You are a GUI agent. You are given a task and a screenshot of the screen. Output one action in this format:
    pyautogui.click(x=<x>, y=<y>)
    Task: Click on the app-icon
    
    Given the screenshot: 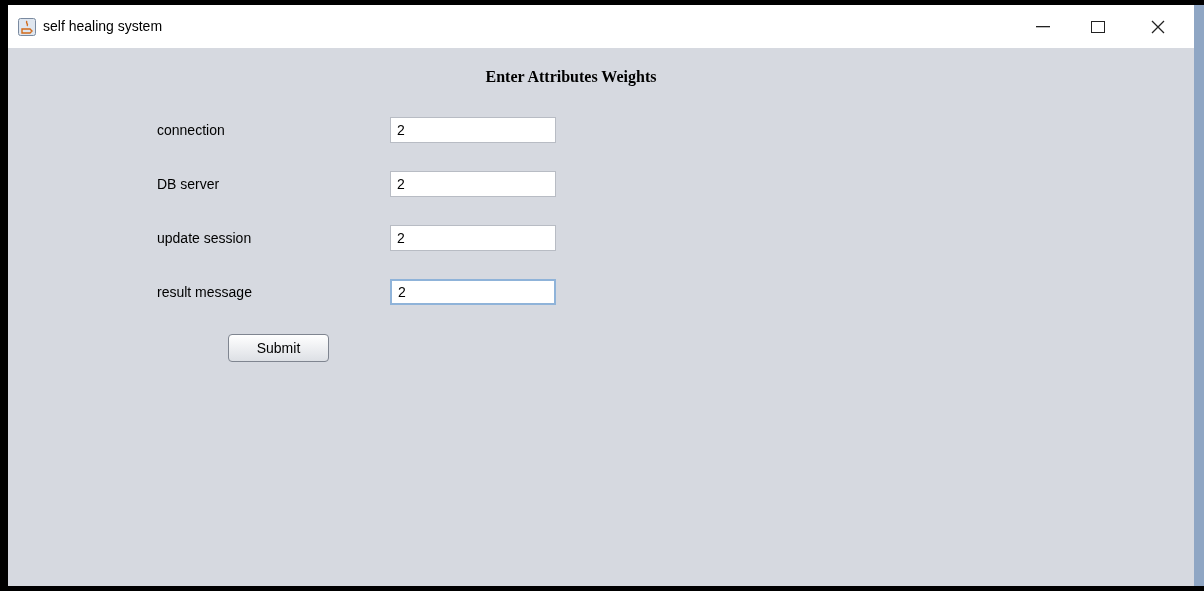 What is the action you would take?
    pyautogui.click(x=27, y=26)
    